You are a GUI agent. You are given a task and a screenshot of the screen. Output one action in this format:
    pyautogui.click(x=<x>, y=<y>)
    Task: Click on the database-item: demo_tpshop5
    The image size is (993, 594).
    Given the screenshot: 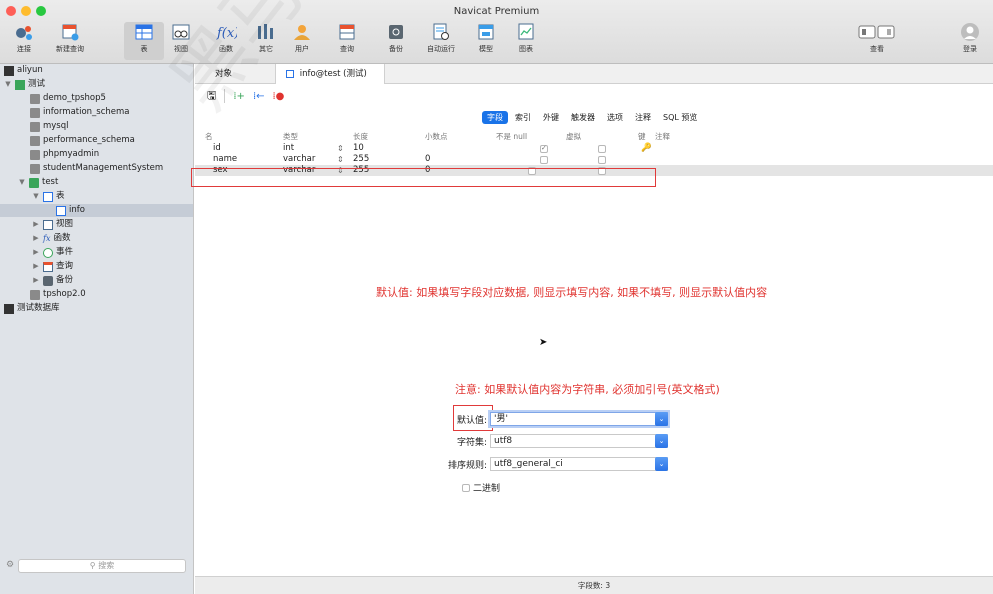 What is the action you would take?
    pyautogui.click(x=68, y=98)
    